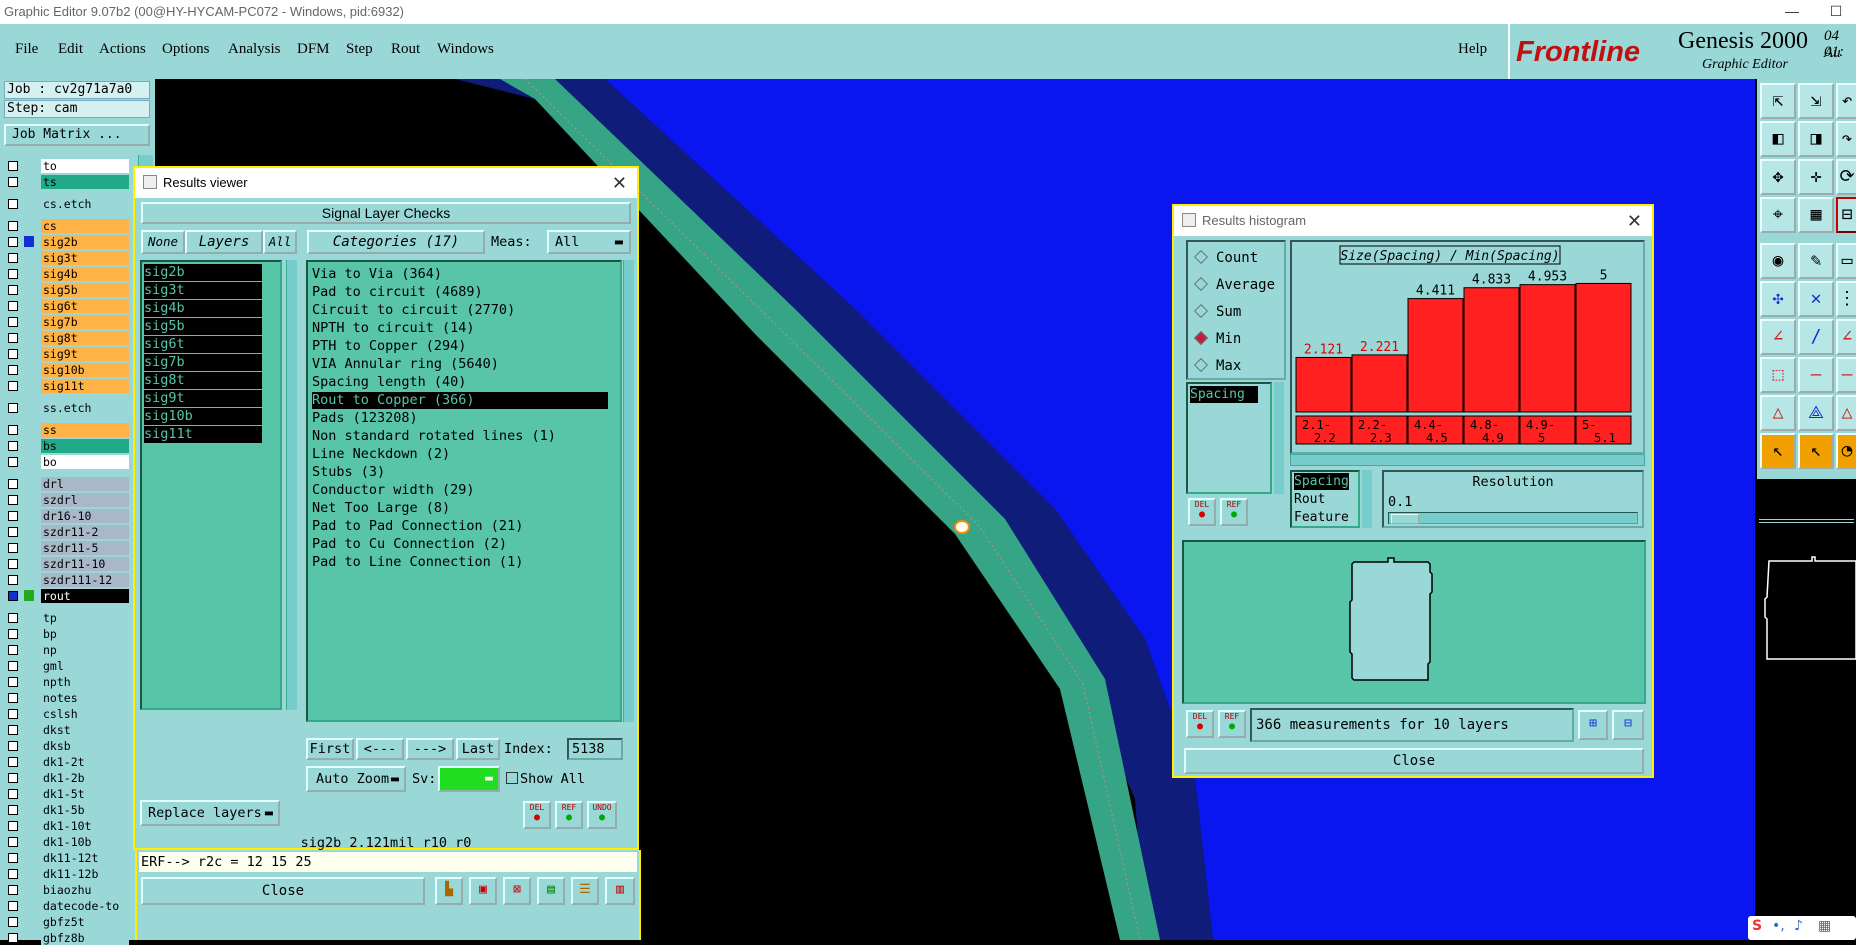  What do you see at coordinates (1593, 725) in the screenshot?
I see `zoom-to-icon: ⊞` at bounding box center [1593, 725].